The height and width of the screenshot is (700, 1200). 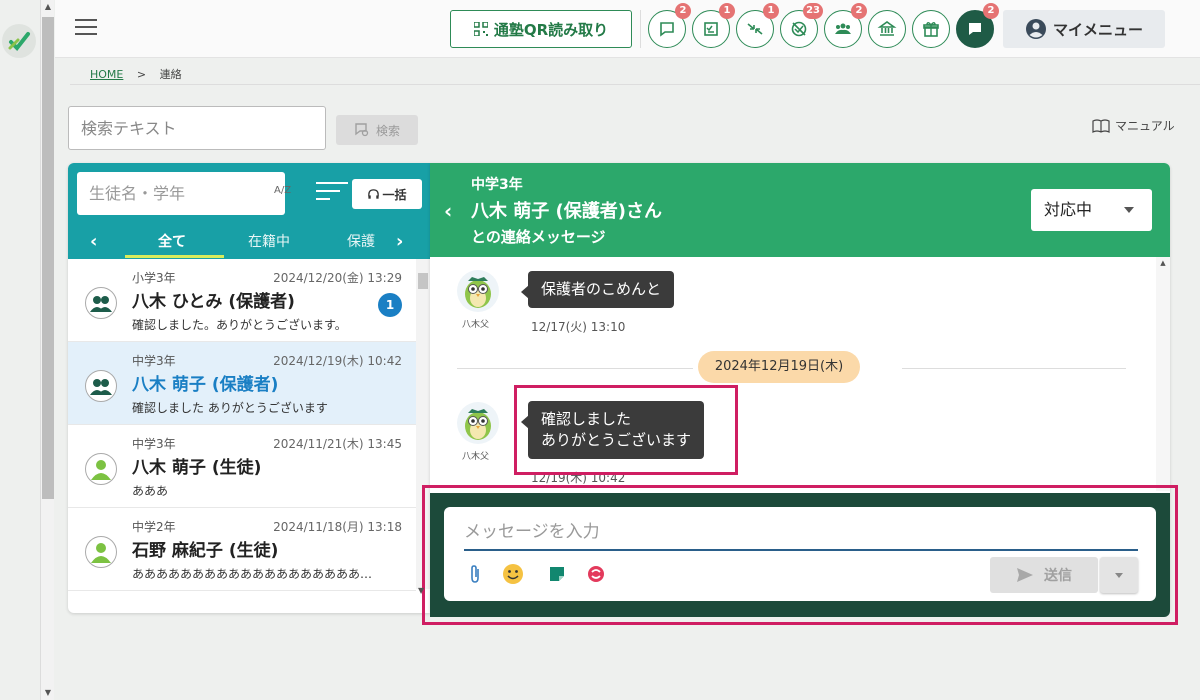 I want to click on chevron-down-icon, so click(x=1129, y=210).